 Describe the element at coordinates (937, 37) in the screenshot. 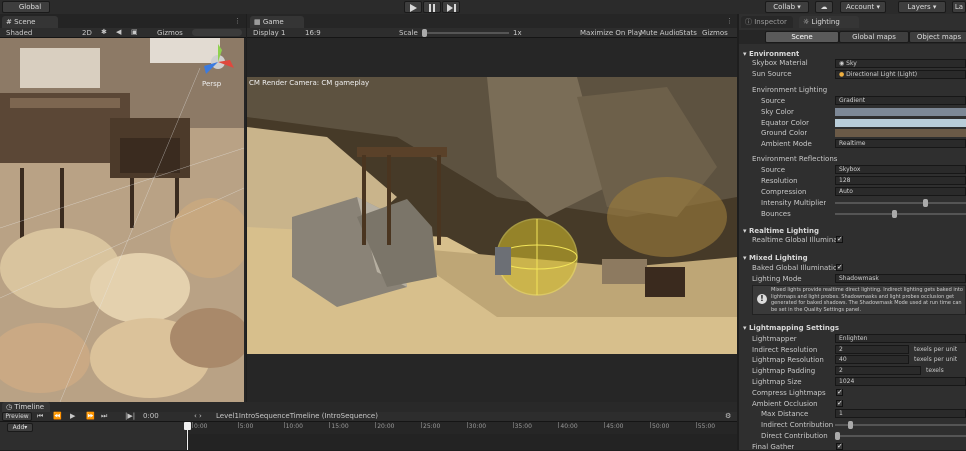

I see `subtab-object-maps: Object maps` at that location.